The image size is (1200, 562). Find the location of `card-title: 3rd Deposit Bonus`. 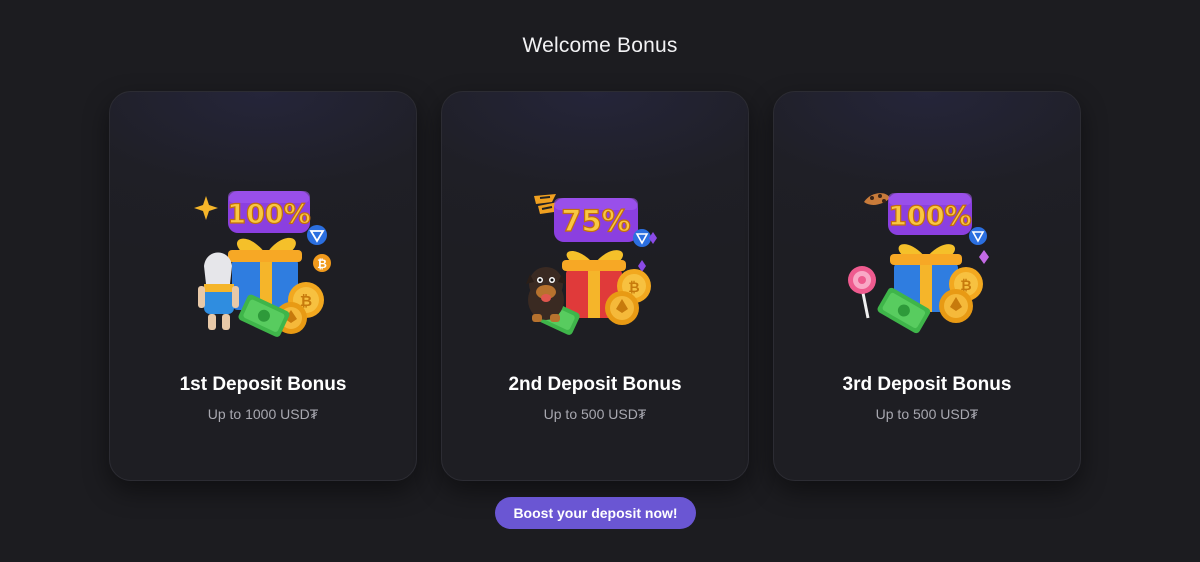

card-title: 3rd Deposit Bonus is located at coordinates (927, 384).